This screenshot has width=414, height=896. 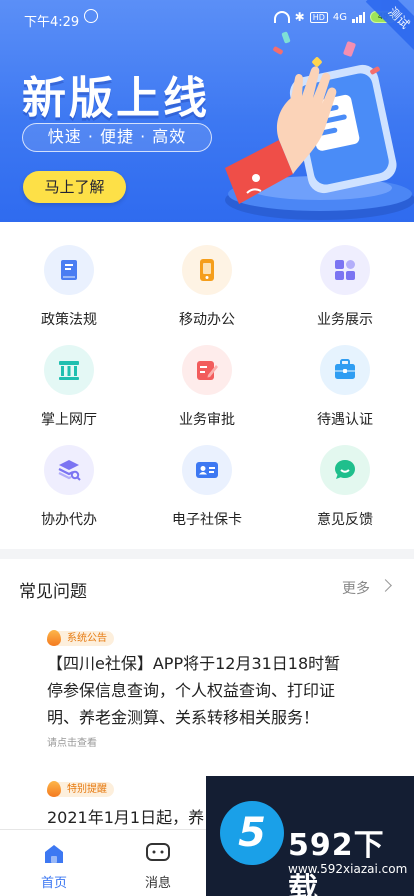 I want to click on tab-messages: 消息, so click(x=158, y=863).